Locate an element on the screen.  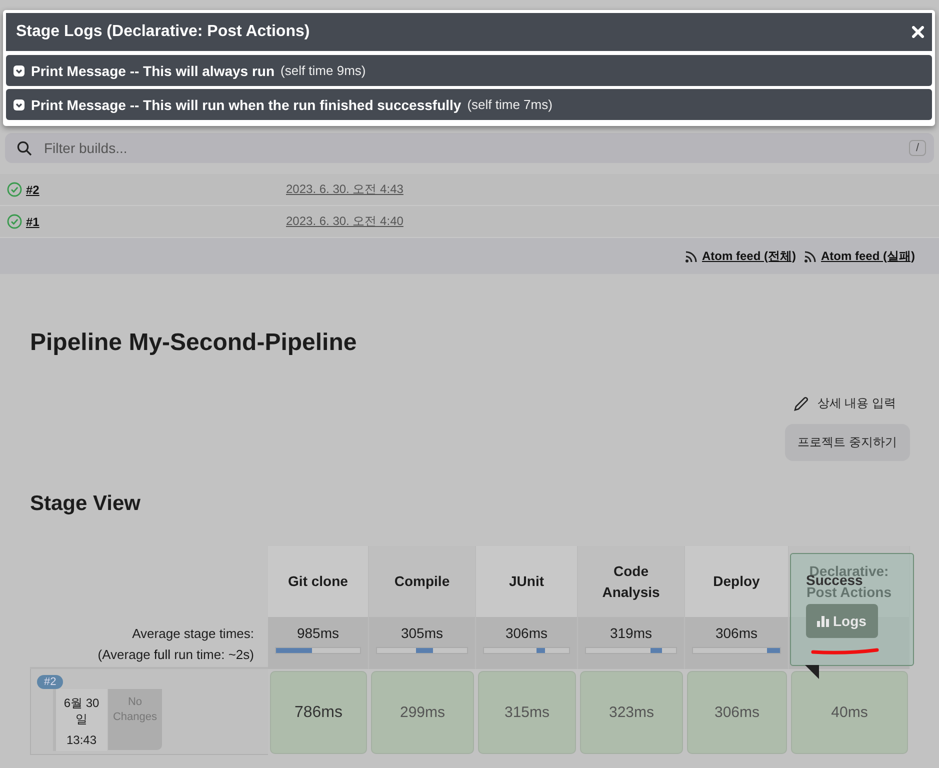
stage-duration-cell: 306ms is located at coordinates (737, 712).